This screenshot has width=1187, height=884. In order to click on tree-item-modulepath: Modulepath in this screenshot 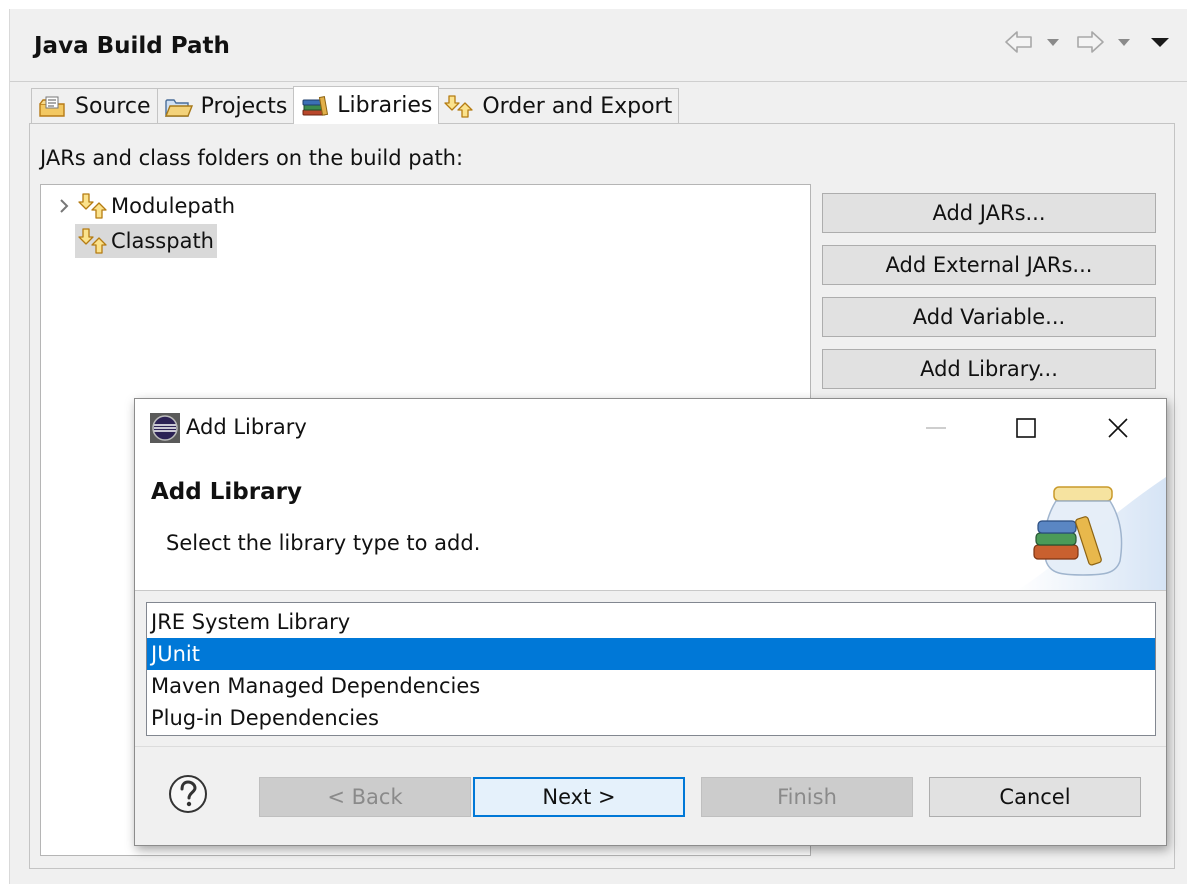, I will do `click(145, 206)`.